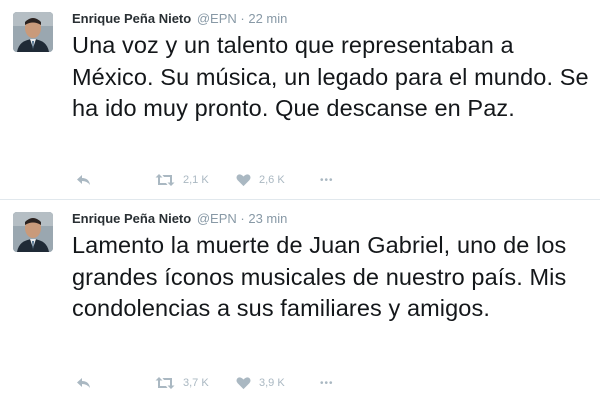 The height and width of the screenshot is (405, 600). I want to click on tweet-header: Enrique Peña Nieto @EPN · 23 min, so click(179, 219).